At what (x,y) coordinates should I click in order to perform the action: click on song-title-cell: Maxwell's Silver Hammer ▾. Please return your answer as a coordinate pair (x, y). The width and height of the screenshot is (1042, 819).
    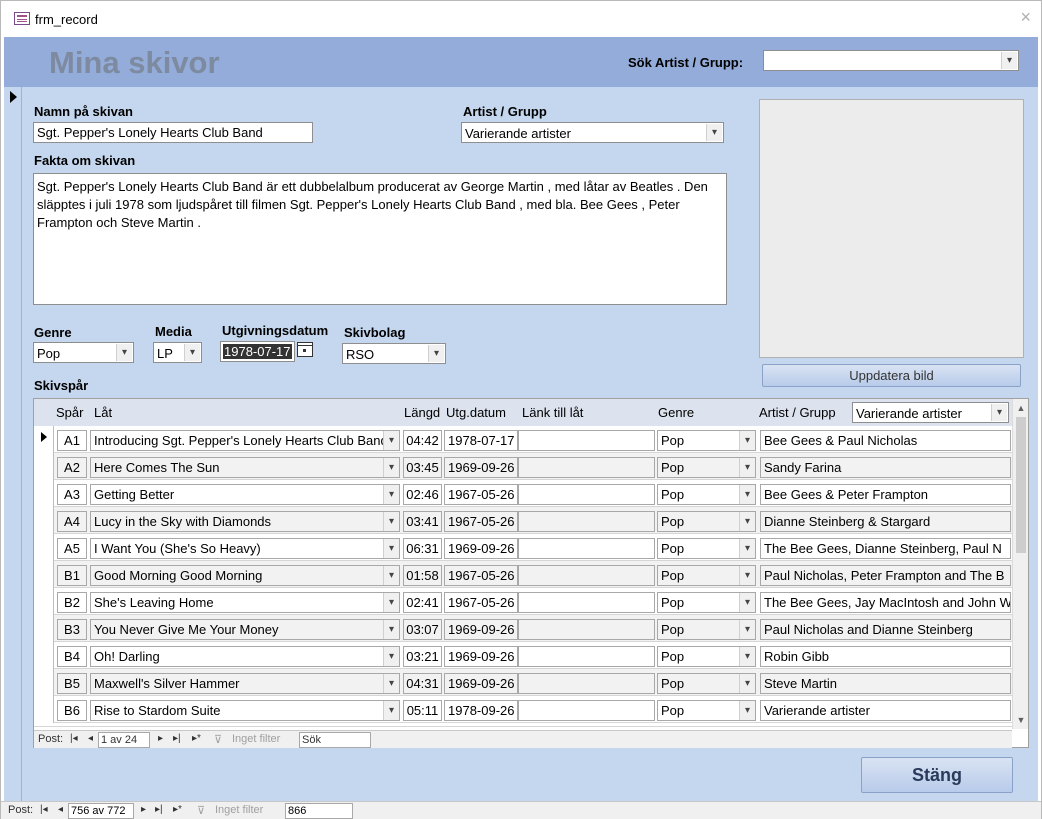
    Looking at the image, I should click on (245, 683).